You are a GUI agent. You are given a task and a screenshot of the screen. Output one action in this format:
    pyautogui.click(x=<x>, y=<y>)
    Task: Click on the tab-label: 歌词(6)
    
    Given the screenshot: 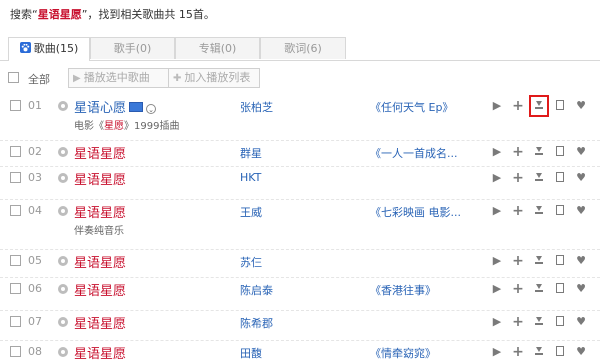 What is the action you would take?
    pyautogui.click(x=303, y=48)
    